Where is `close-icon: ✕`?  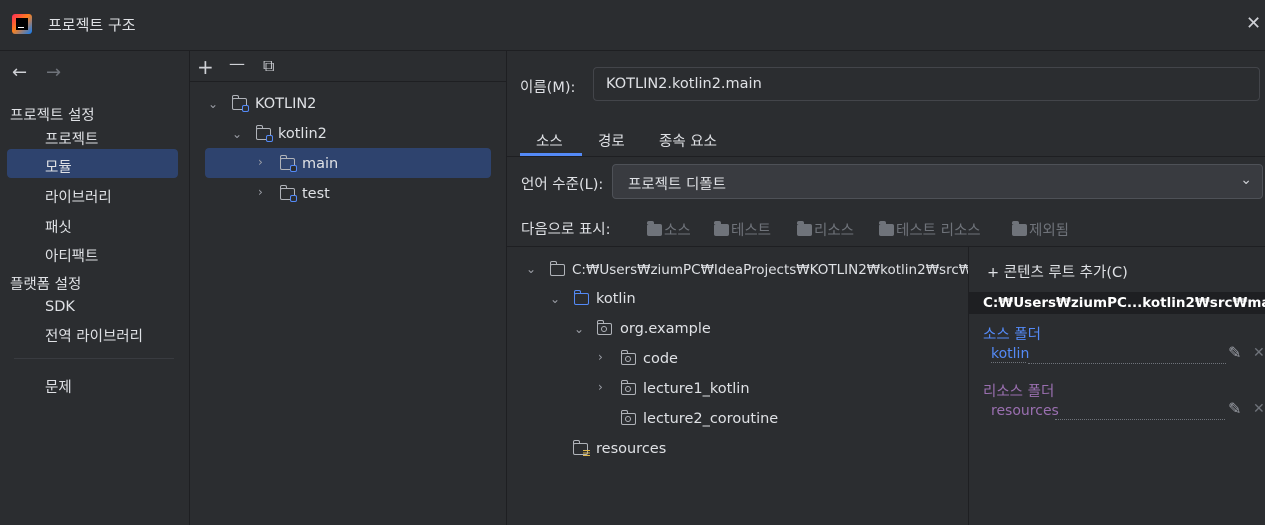
close-icon: ✕ is located at coordinates (1255, 24).